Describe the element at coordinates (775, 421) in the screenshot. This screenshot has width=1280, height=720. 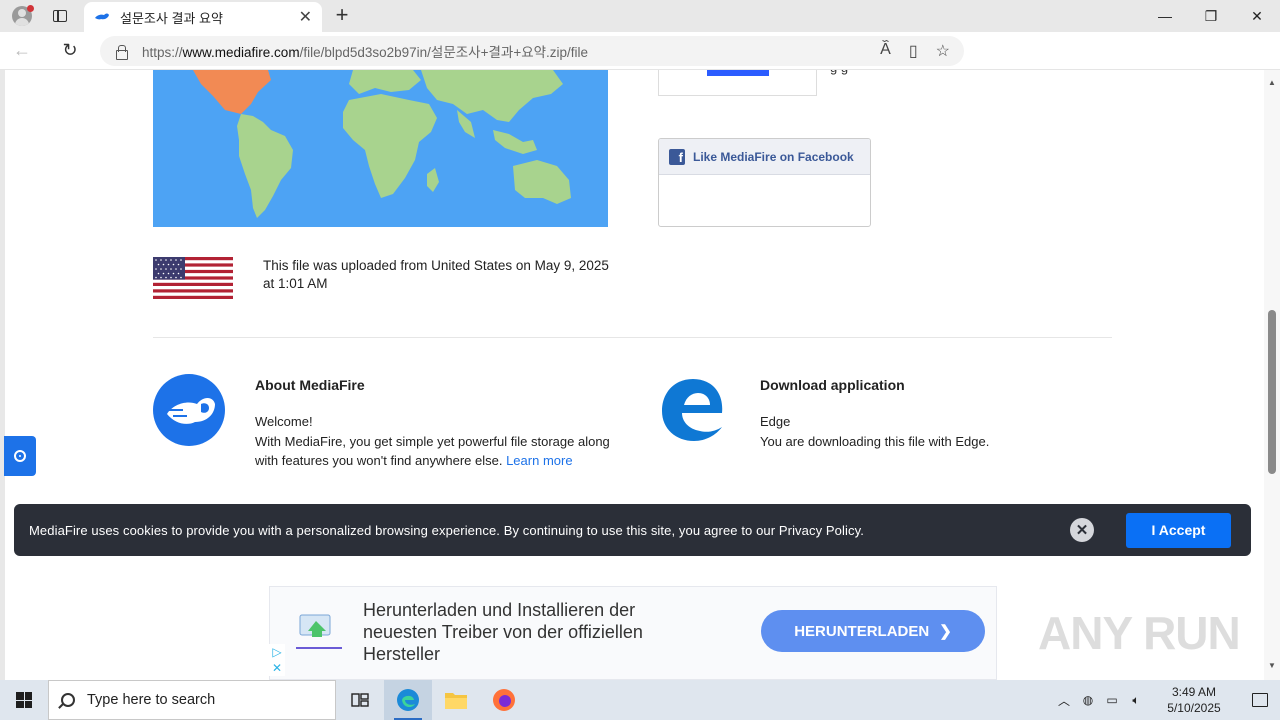
I see `download-app-name: Edge` at that location.